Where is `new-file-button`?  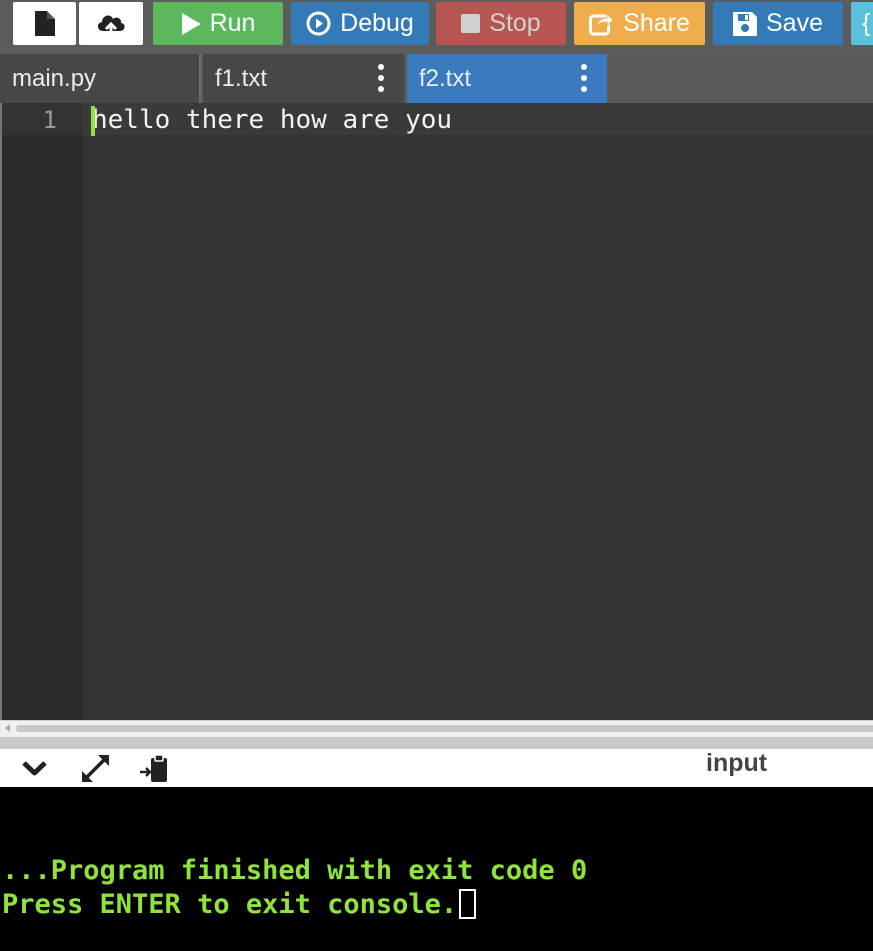 new-file-button is located at coordinates (44, 23).